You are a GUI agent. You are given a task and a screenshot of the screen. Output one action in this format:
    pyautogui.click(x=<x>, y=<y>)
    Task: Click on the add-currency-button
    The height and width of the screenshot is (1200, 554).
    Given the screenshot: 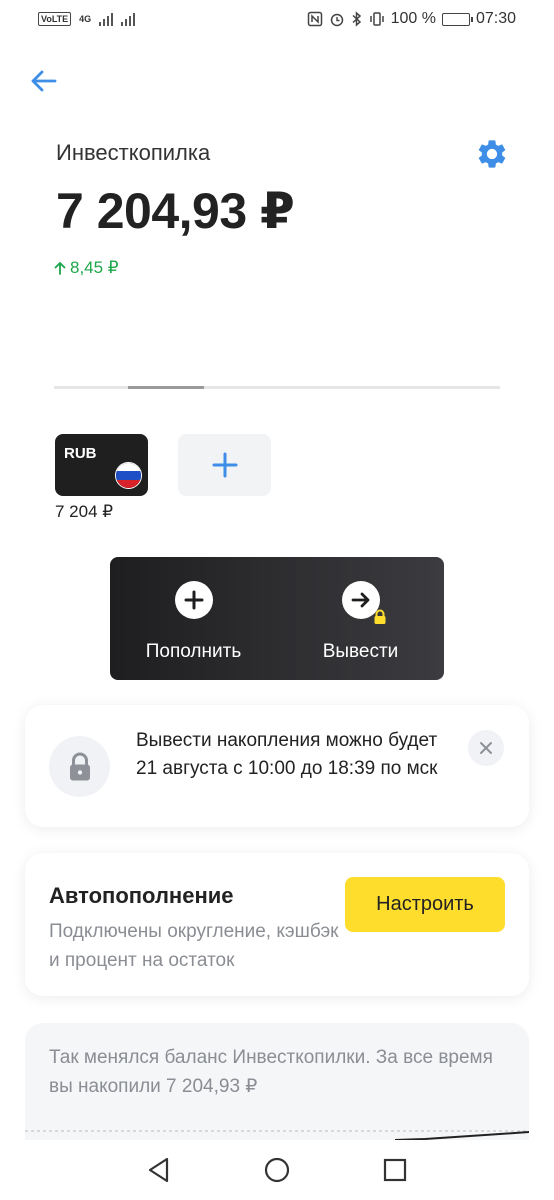 What is the action you would take?
    pyautogui.click(x=224, y=465)
    